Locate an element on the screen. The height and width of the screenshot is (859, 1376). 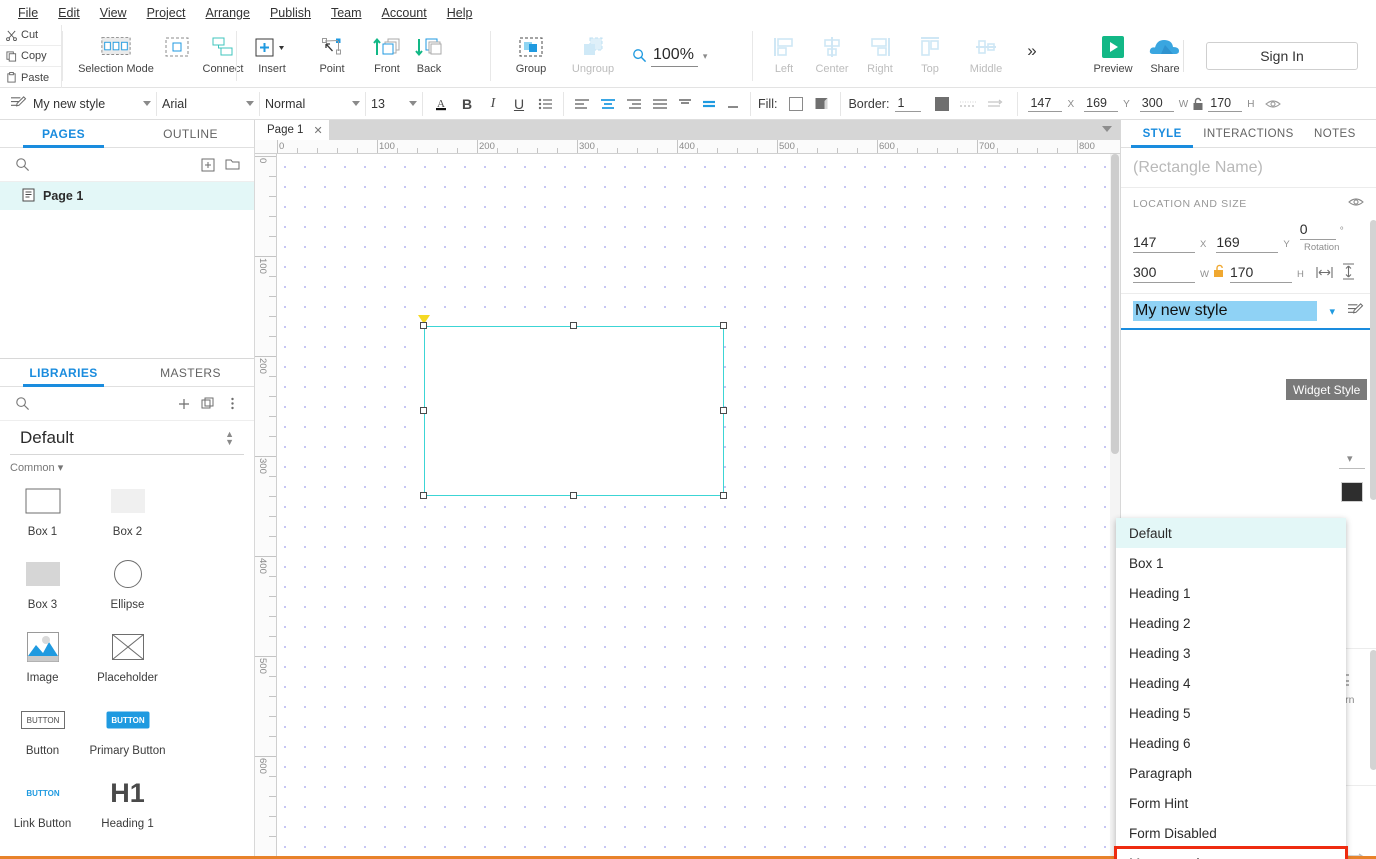
dropdown-option-heading-1: Heading 1 is located at coordinates (1231, 593).